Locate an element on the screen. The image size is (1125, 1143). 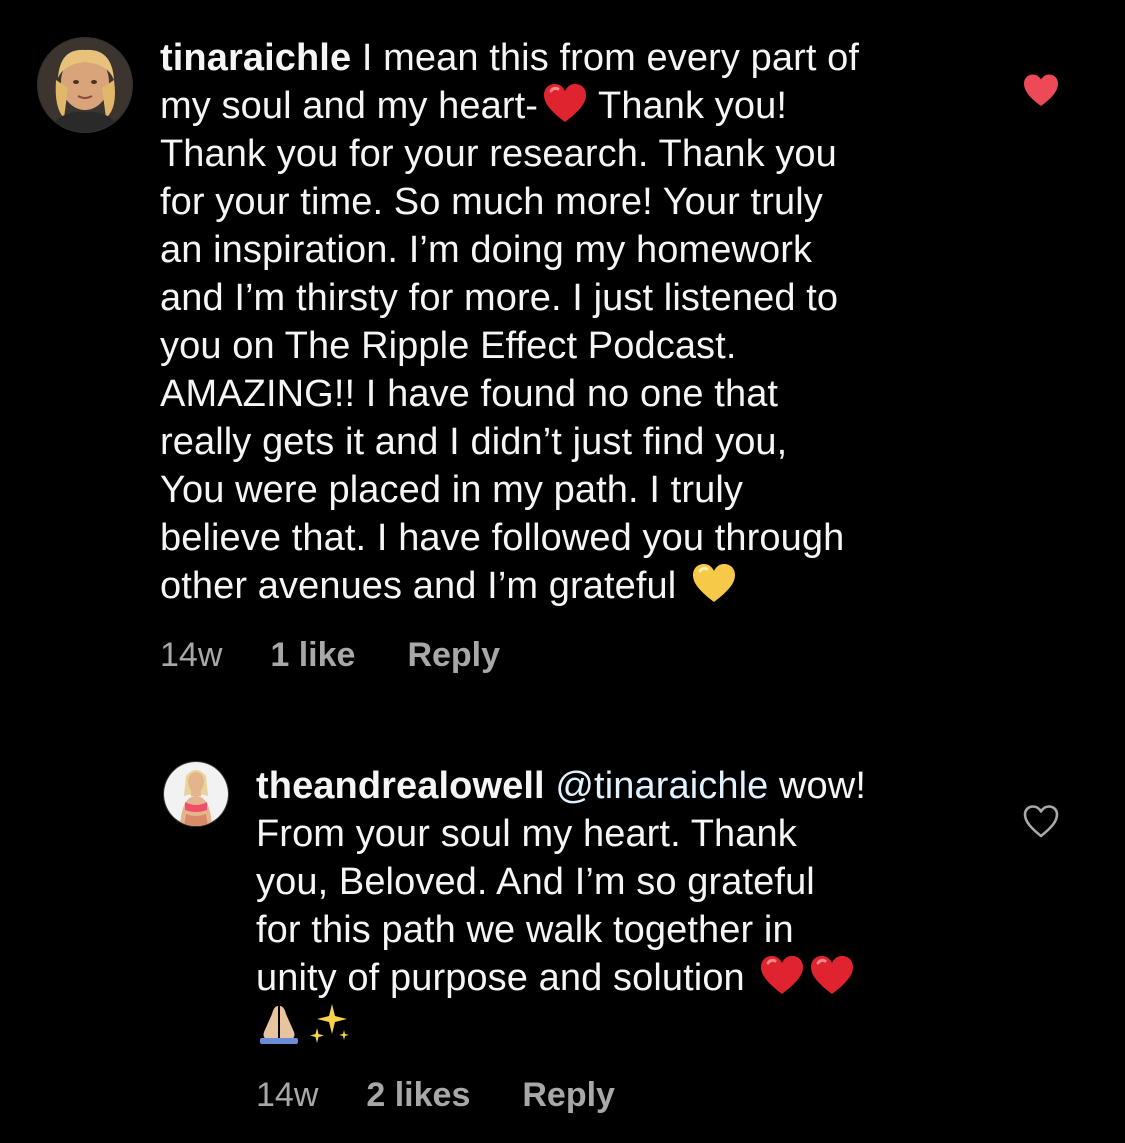
comment-line: an inspiration. I’m doing my homework is located at coordinates (486, 250).